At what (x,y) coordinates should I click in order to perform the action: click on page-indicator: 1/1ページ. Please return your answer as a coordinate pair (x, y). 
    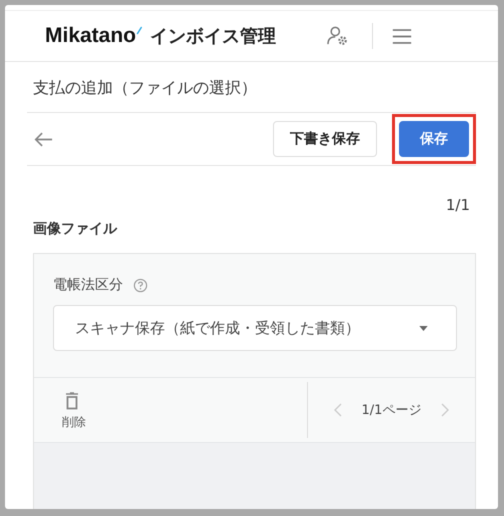
    Looking at the image, I should click on (392, 410).